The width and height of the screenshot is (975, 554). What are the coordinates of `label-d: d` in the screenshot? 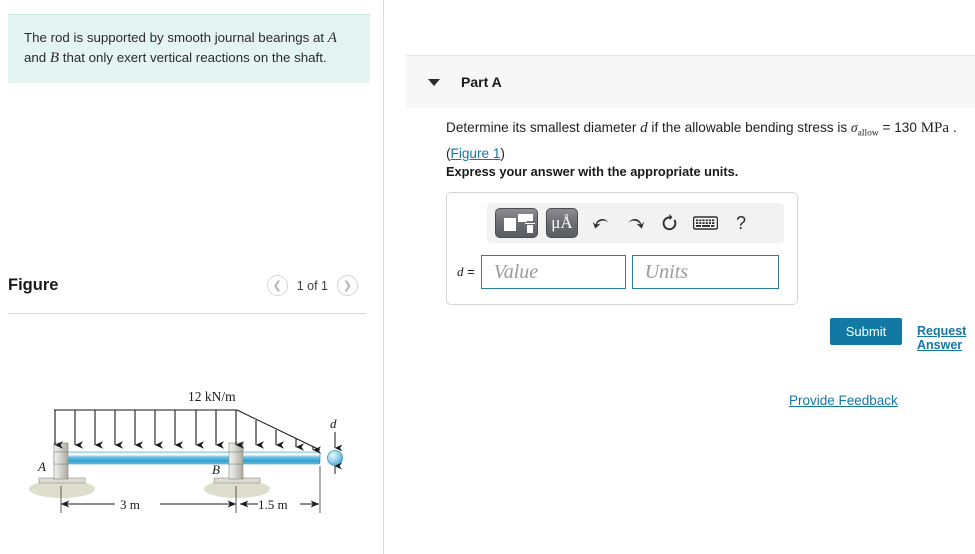 It's located at (333, 423).